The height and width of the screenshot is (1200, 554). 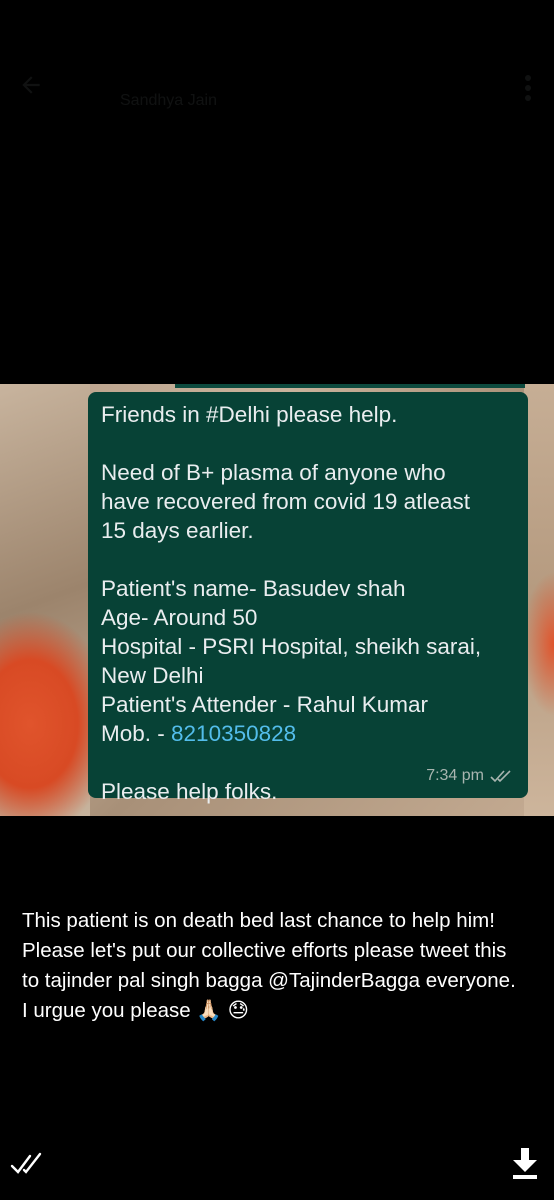 What do you see at coordinates (45, 600) in the screenshot?
I see `image-background-left` at bounding box center [45, 600].